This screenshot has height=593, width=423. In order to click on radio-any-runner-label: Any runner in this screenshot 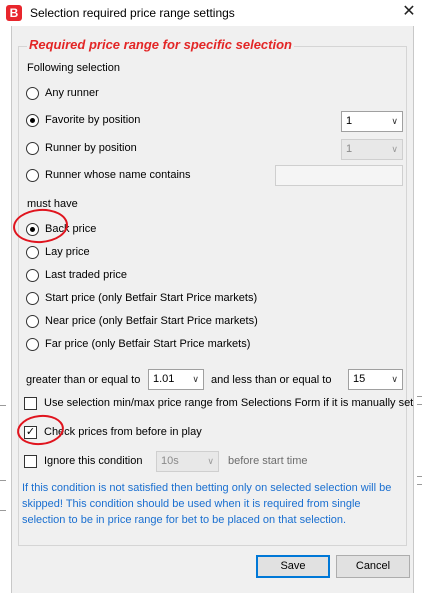, I will do `click(72, 93)`.